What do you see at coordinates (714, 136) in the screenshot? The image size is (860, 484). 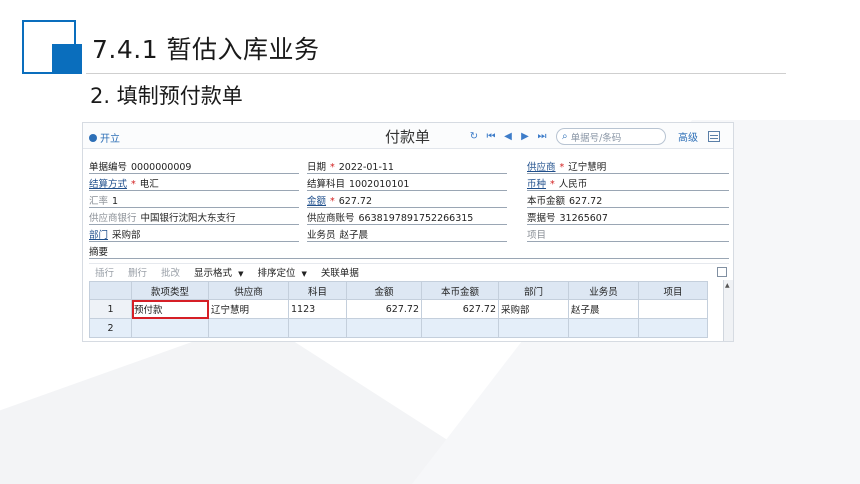 I see `grid-settings-icon` at bounding box center [714, 136].